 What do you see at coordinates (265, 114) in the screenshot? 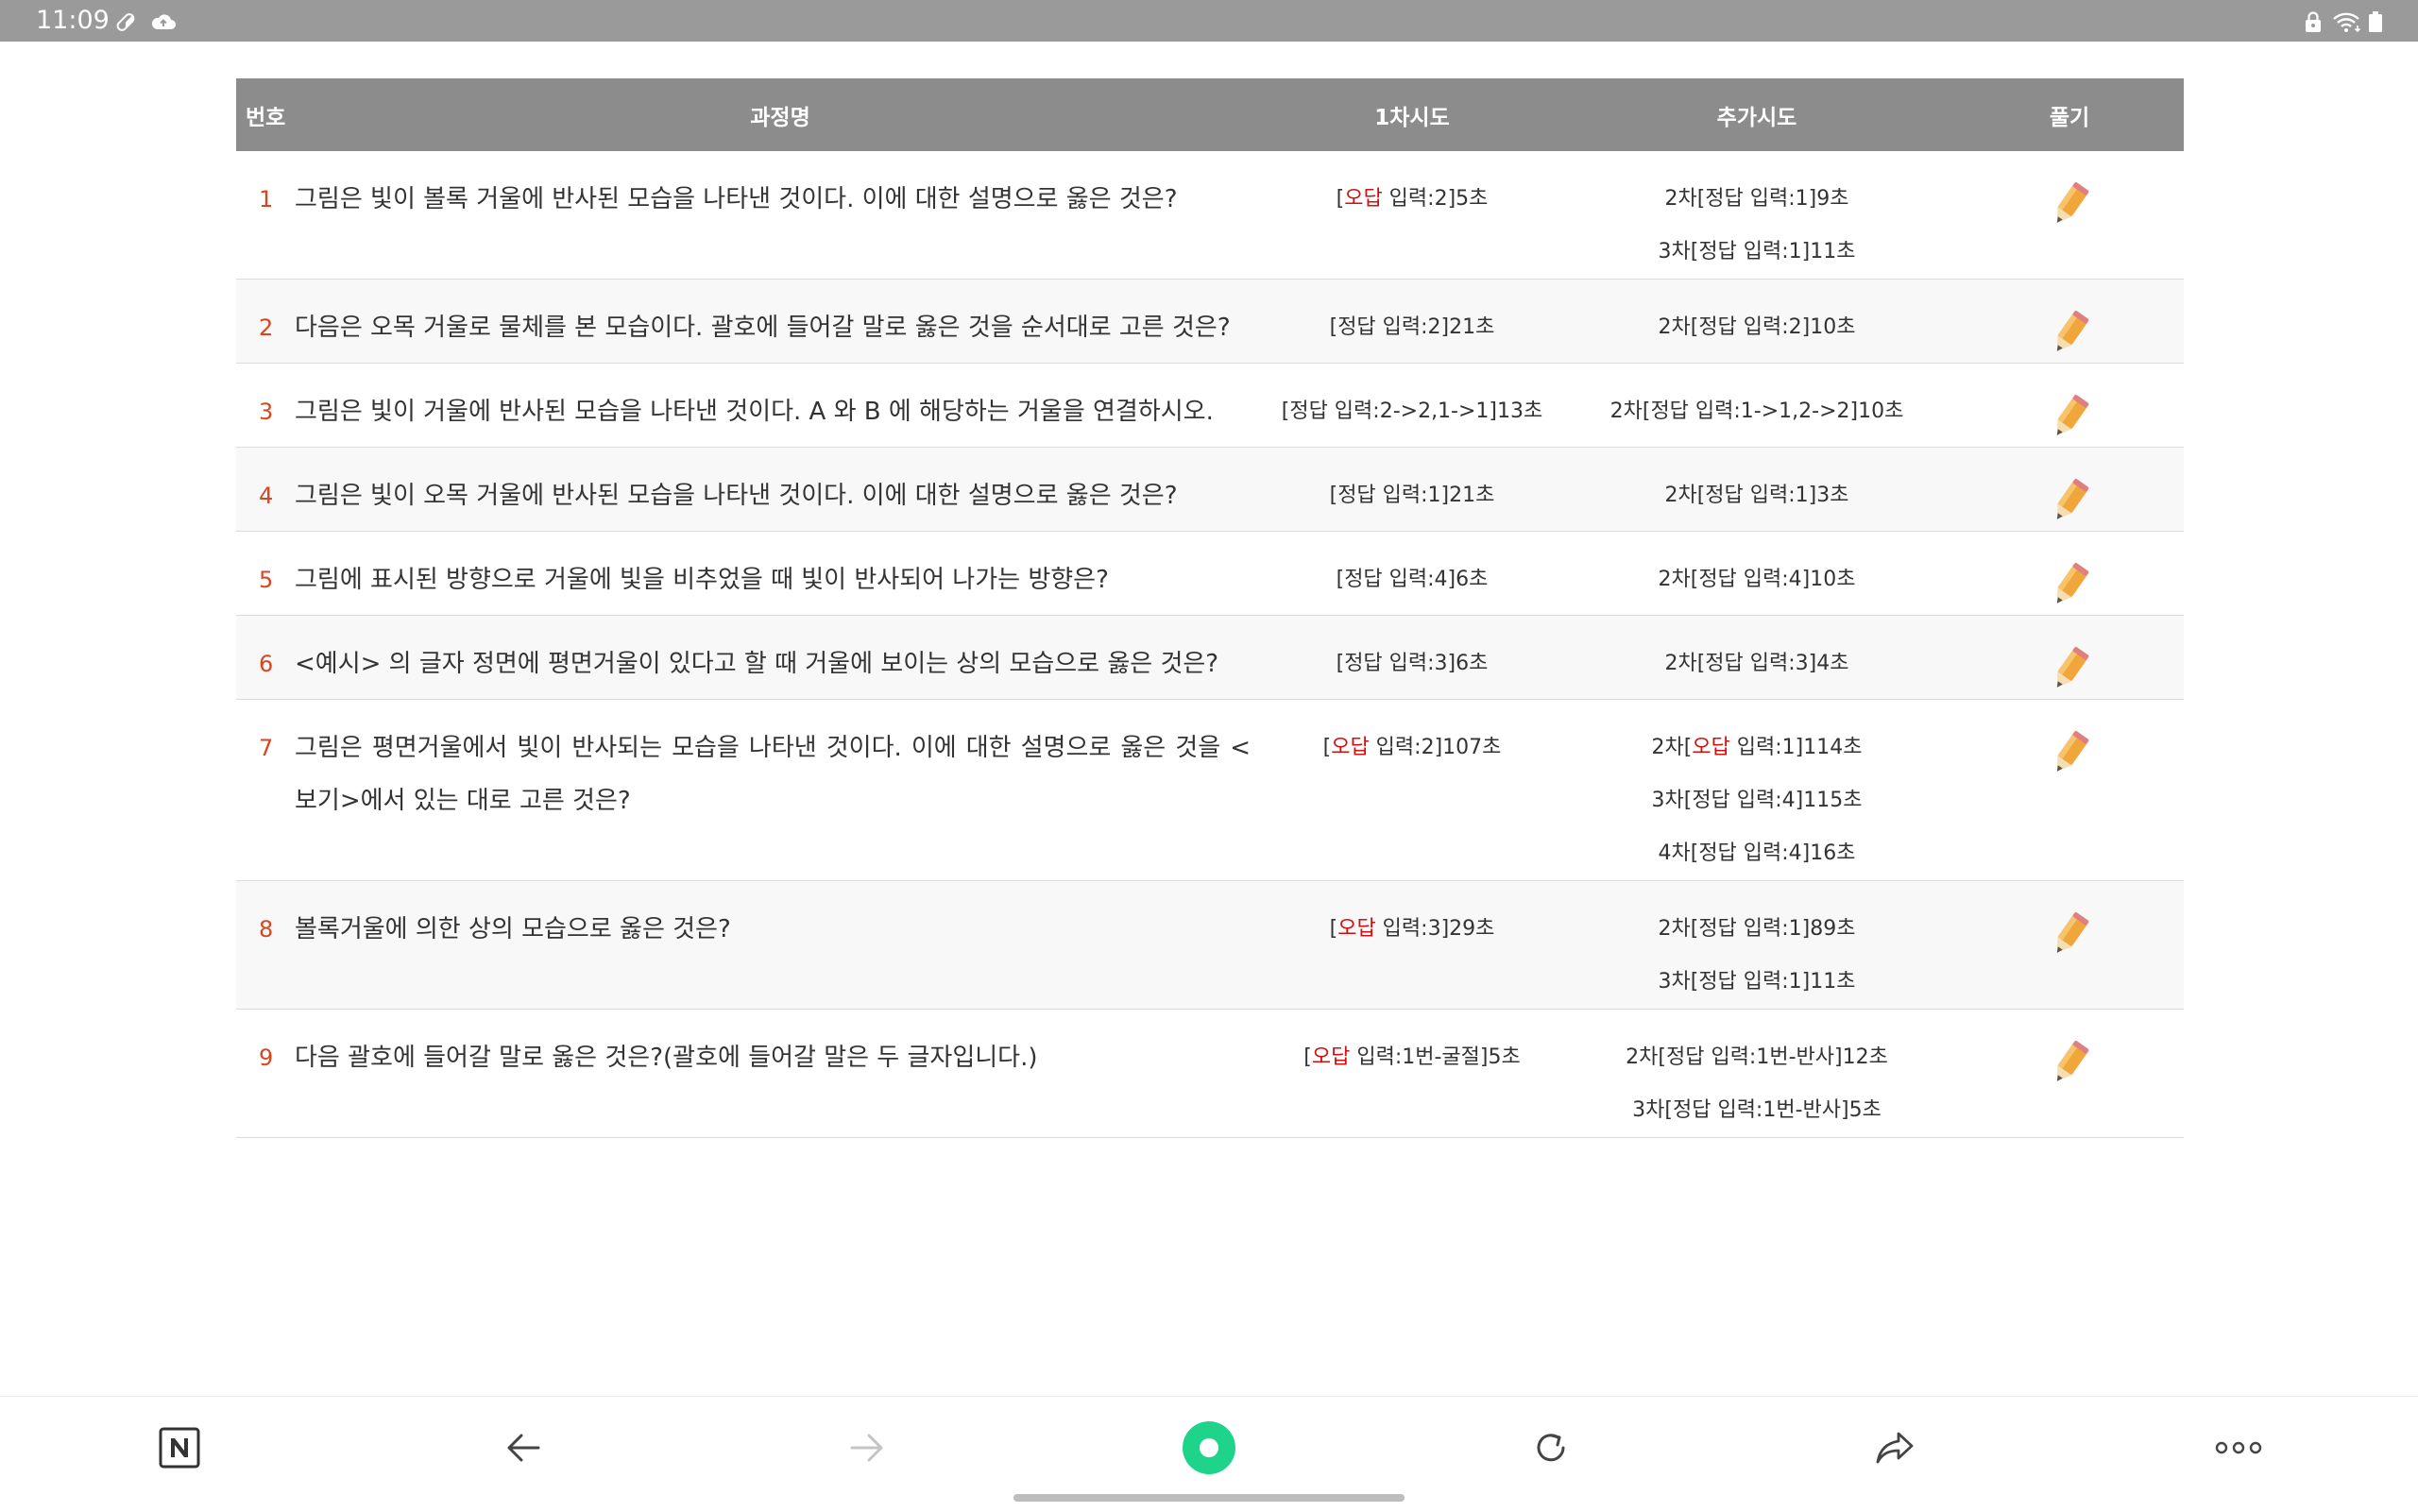
I see `header-number: 번호` at bounding box center [265, 114].